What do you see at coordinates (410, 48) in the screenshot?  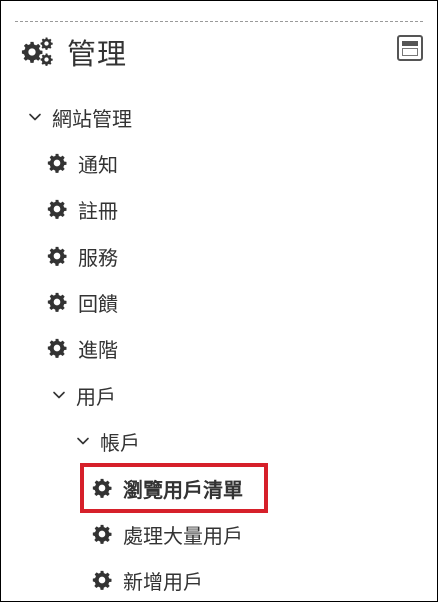 I see `collapse-block-icon` at bounding box center [410, 48].